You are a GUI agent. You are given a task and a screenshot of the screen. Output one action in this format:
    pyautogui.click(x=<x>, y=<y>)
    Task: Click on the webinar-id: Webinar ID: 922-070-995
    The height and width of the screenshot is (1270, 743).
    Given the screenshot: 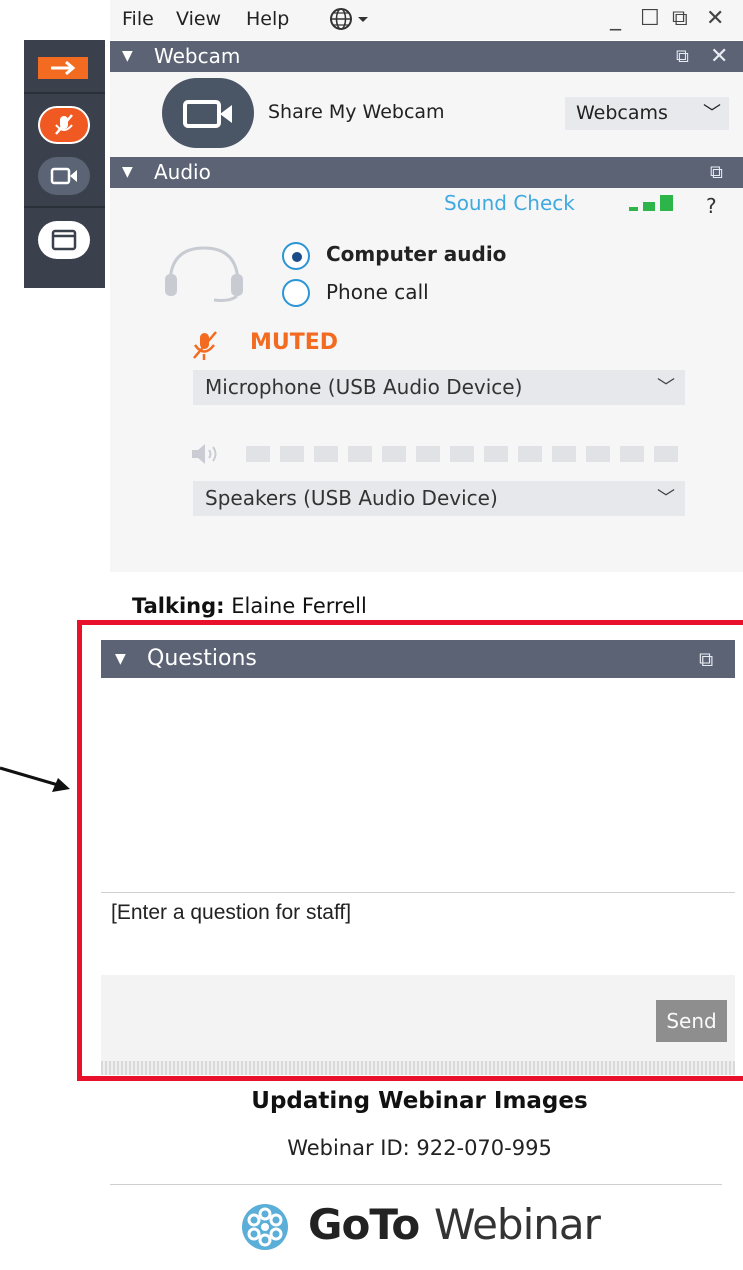 What is the action you would take?
    pyautogui.click(x=419, y=1148)
    